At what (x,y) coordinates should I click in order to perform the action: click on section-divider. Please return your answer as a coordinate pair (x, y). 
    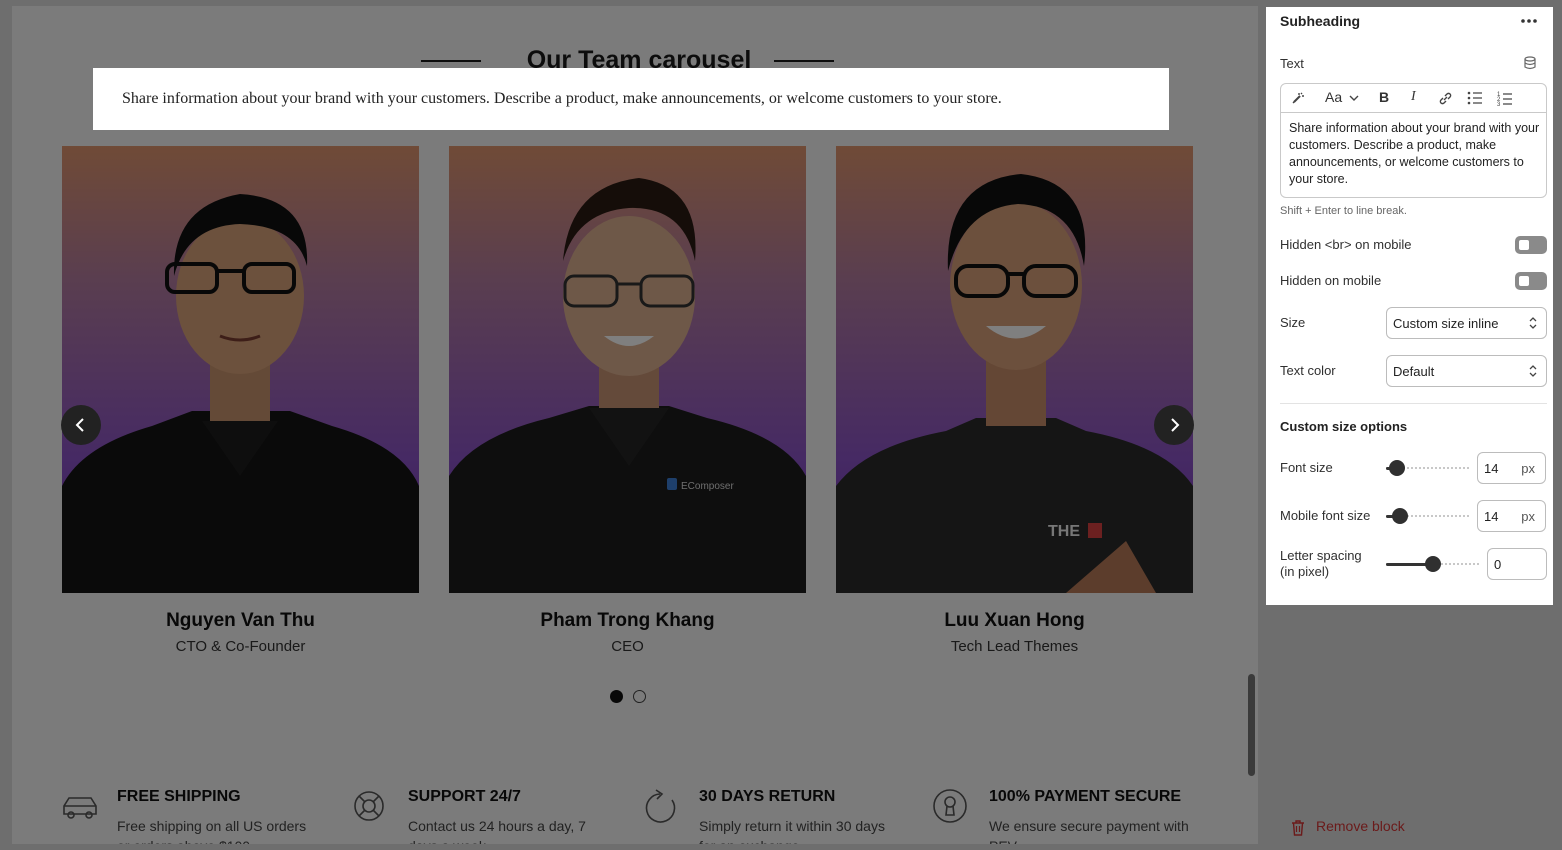
    Looking at the image, I should click on (1413, 403).